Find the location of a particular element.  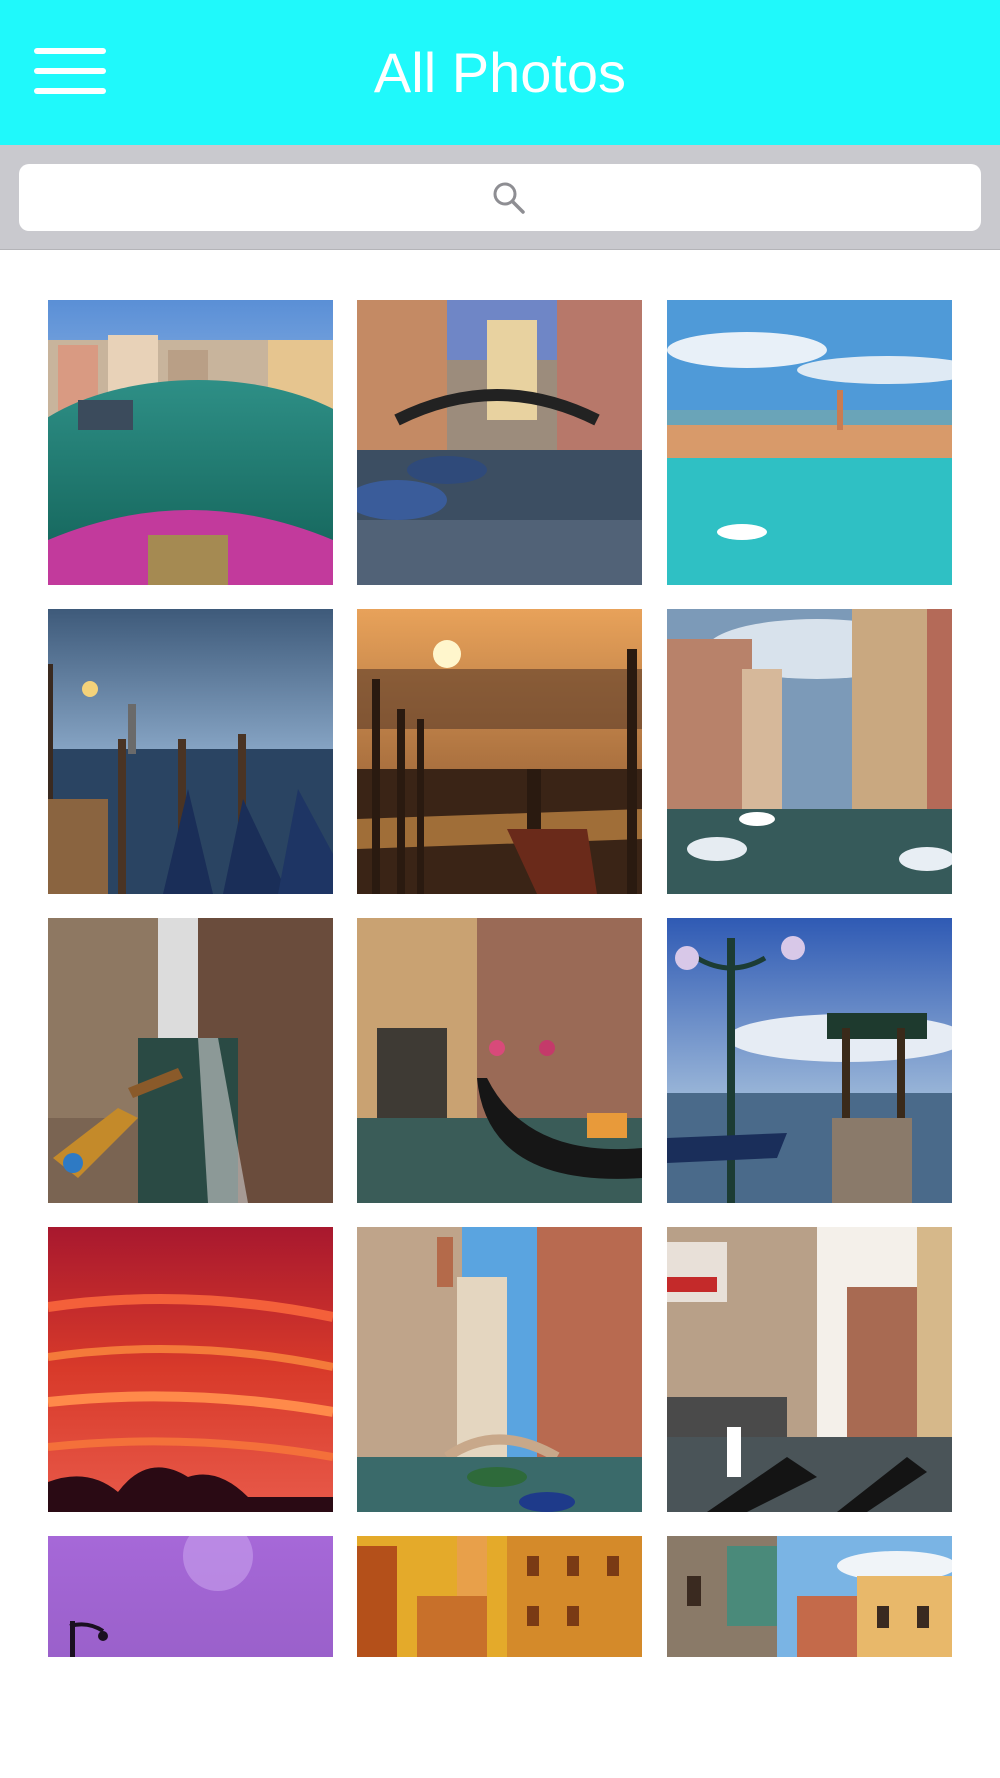

hamburger-menu-icon is located at coordinates (71, 72).